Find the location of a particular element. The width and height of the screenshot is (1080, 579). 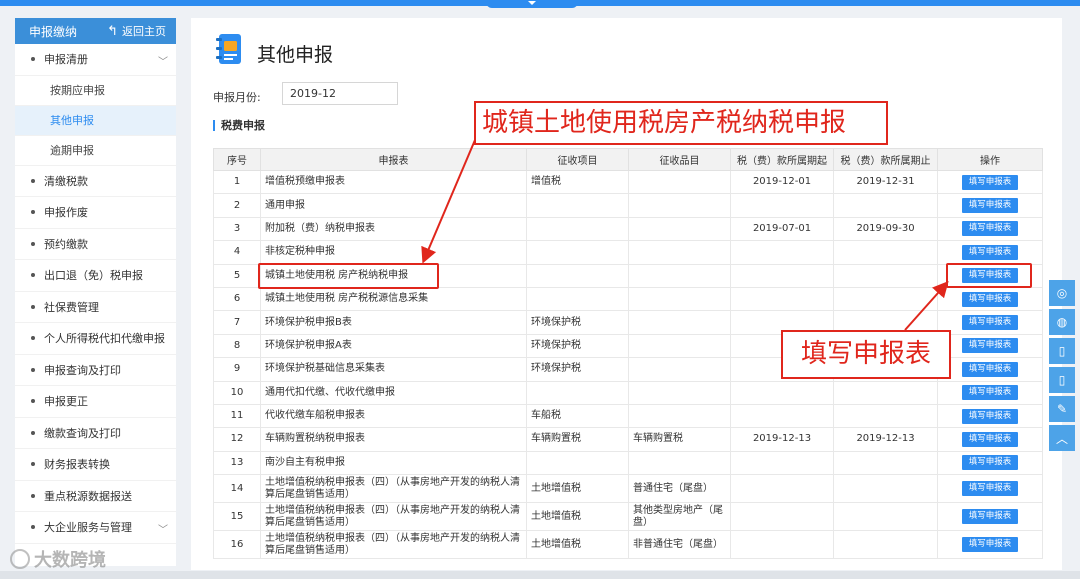

tool-rail: ◎ ◍ ▯ ▯ ✎ ︿ is located at coordinates (1062, 367).